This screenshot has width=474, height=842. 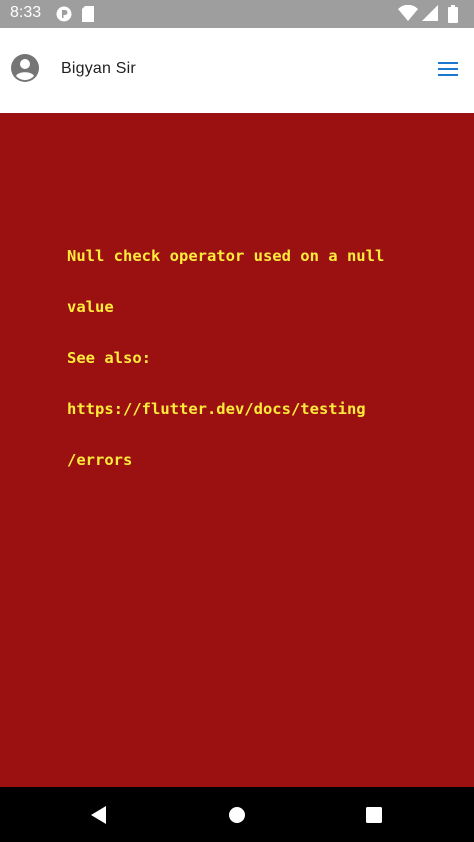 What do you see at coordinates (109, 358) in the screenshot?
I see `error-line: See also:` at bounding box center [109, 358].